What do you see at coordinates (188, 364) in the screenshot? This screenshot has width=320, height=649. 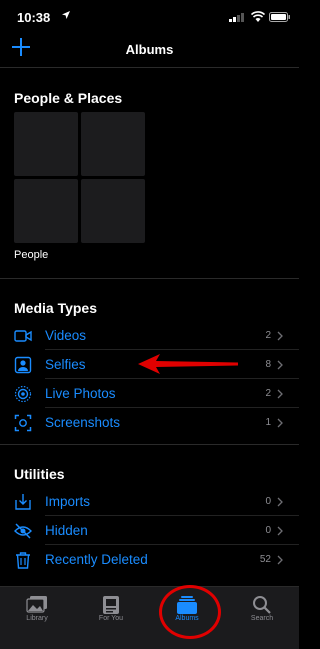 I see `annotation-arrow` at bounding box center [188, 364].